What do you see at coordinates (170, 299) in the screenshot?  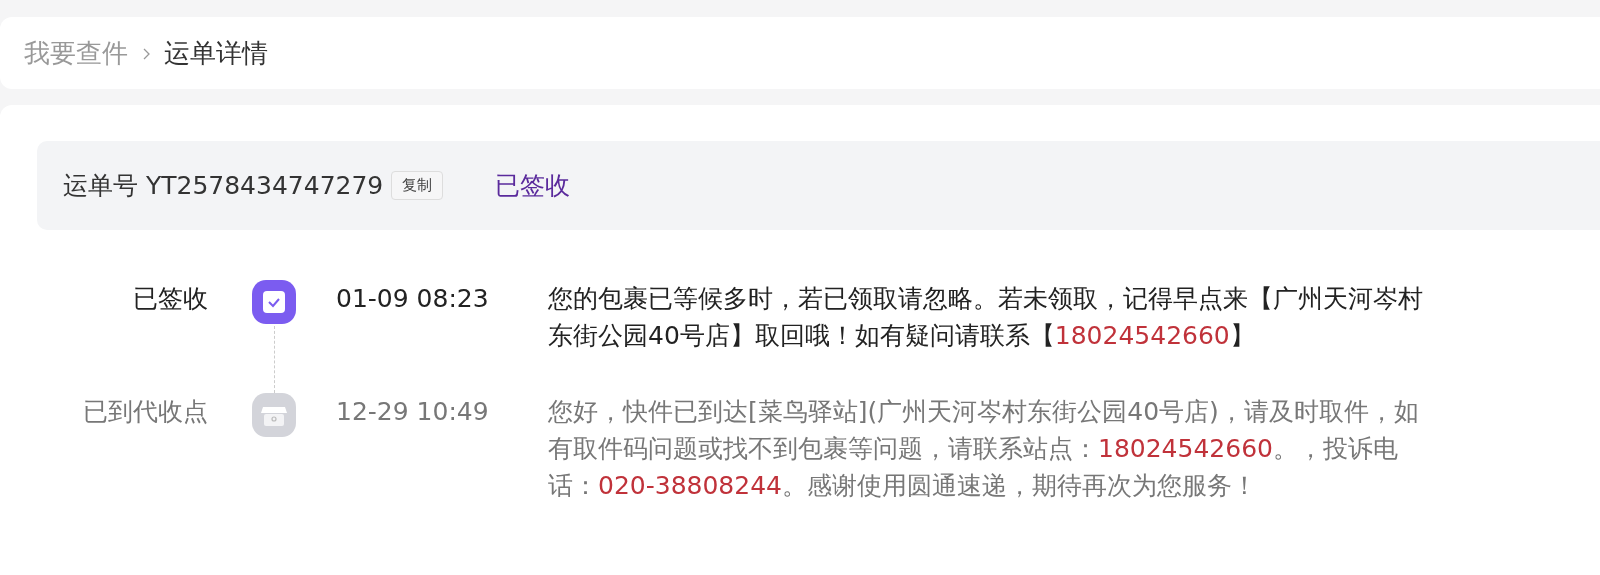 I see `status-label: 已签收` at bounding box center [170, 299].